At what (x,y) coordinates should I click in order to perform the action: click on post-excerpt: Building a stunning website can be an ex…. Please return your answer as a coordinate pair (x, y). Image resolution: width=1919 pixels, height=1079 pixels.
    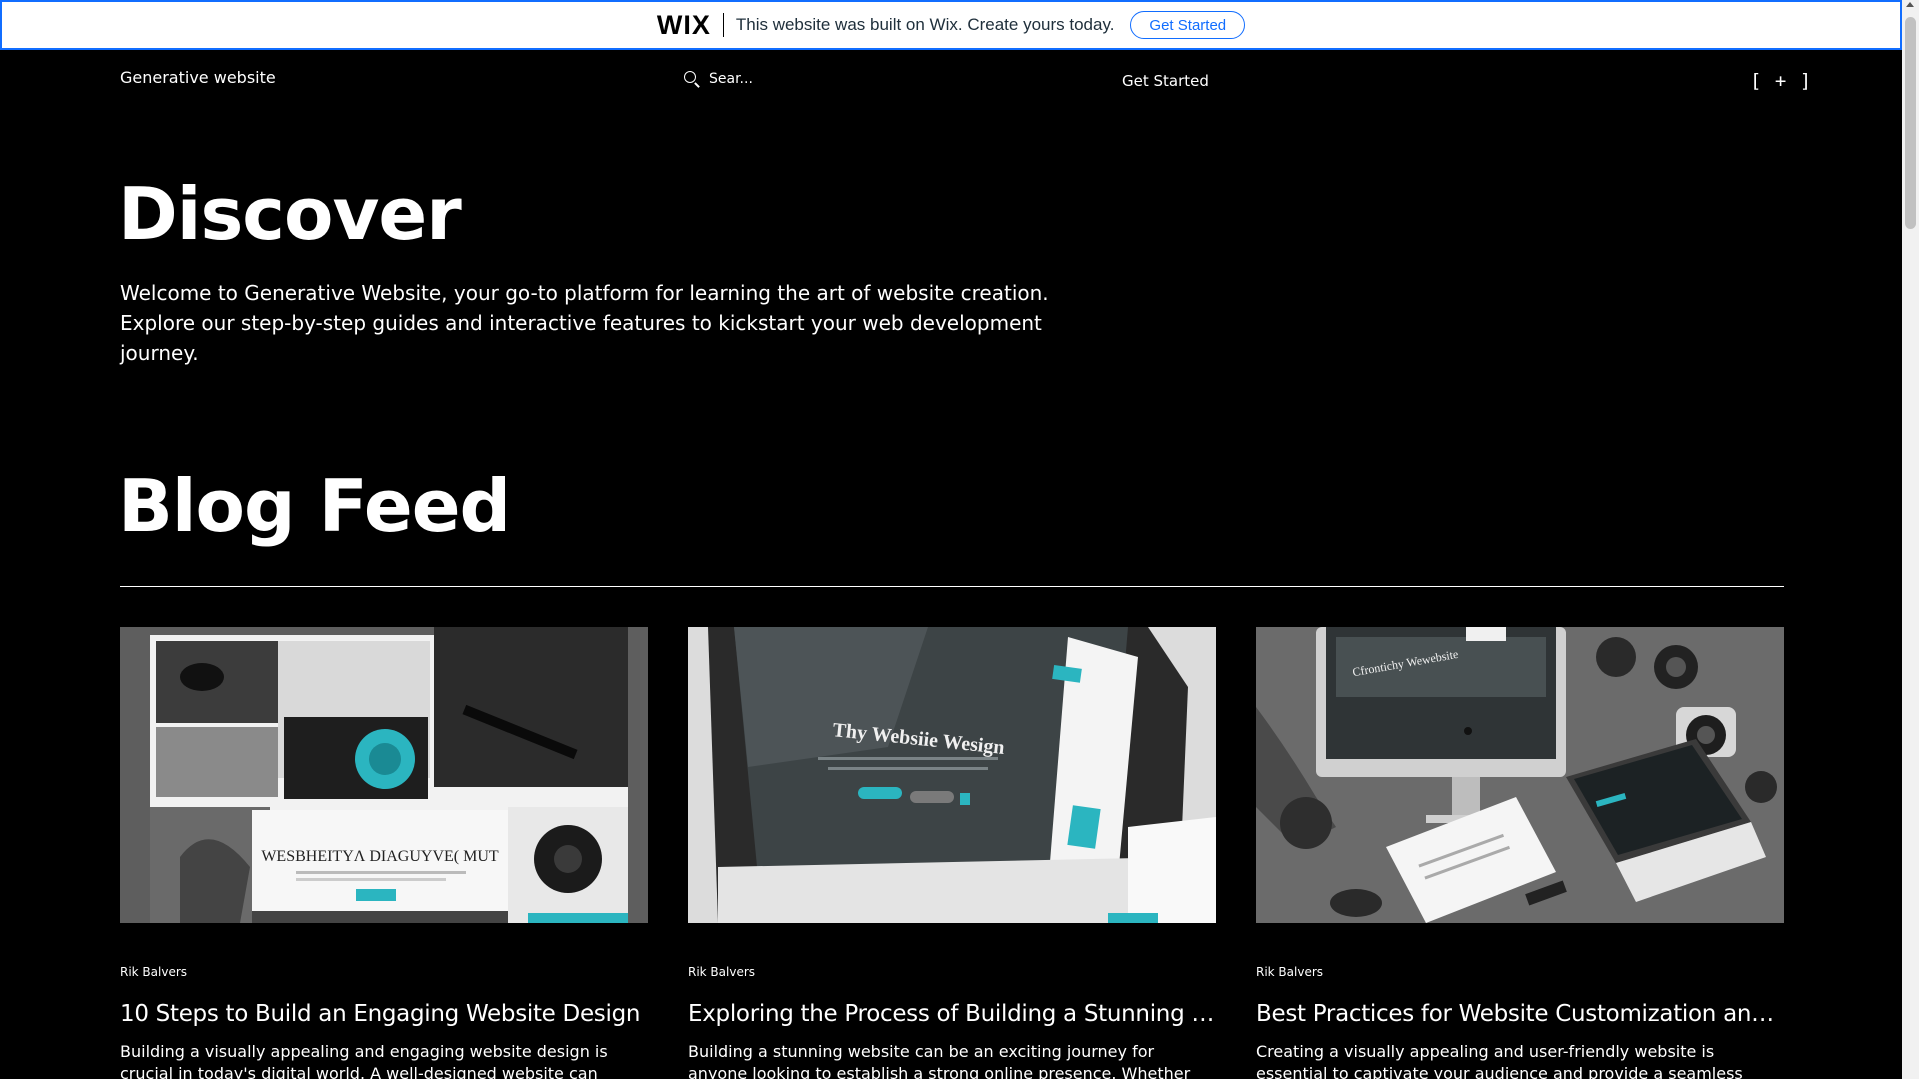
    Looking at the image, I should click on (939, 1060).